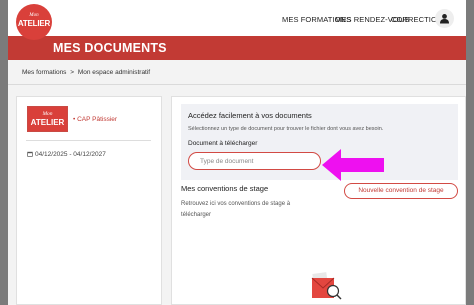 Image resolution: width=474 pixels, height=305 pixels. What do you see at coordinates (225, 188) in the screenshot?
I see `conventions-heading: Mes conventions de stage` at bounding box center [225, 188].